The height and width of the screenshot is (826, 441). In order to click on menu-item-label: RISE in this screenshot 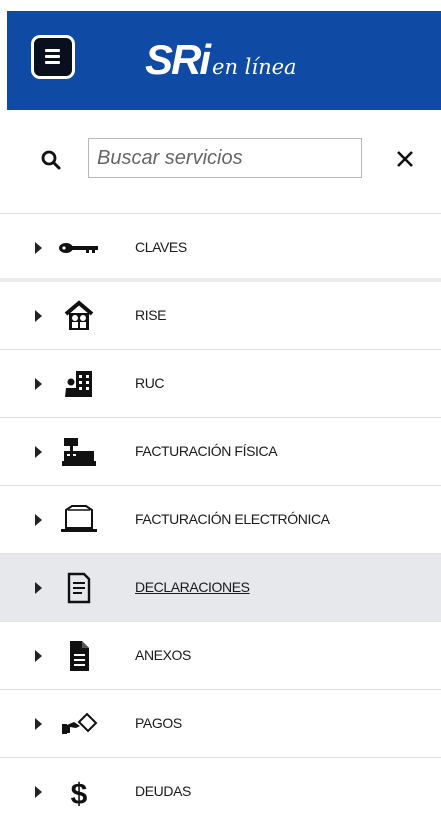, I will do `click(151, 315)`.